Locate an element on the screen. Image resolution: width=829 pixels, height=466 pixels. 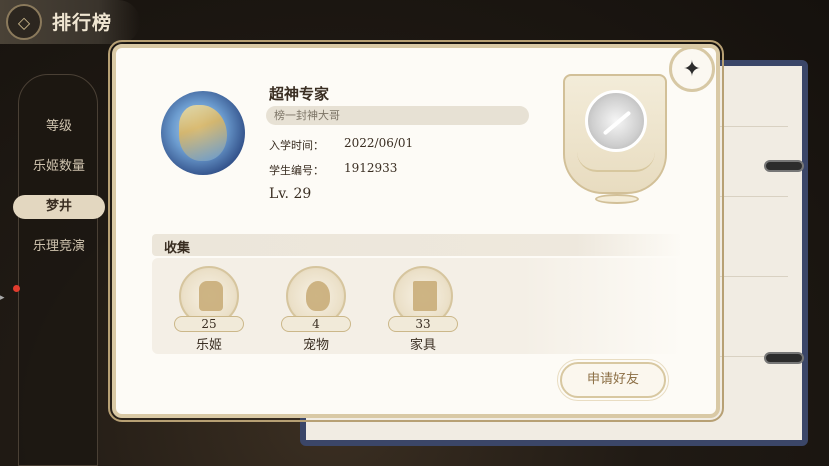
student-id-label: 学生编号： is located at coordinates (296, 170).